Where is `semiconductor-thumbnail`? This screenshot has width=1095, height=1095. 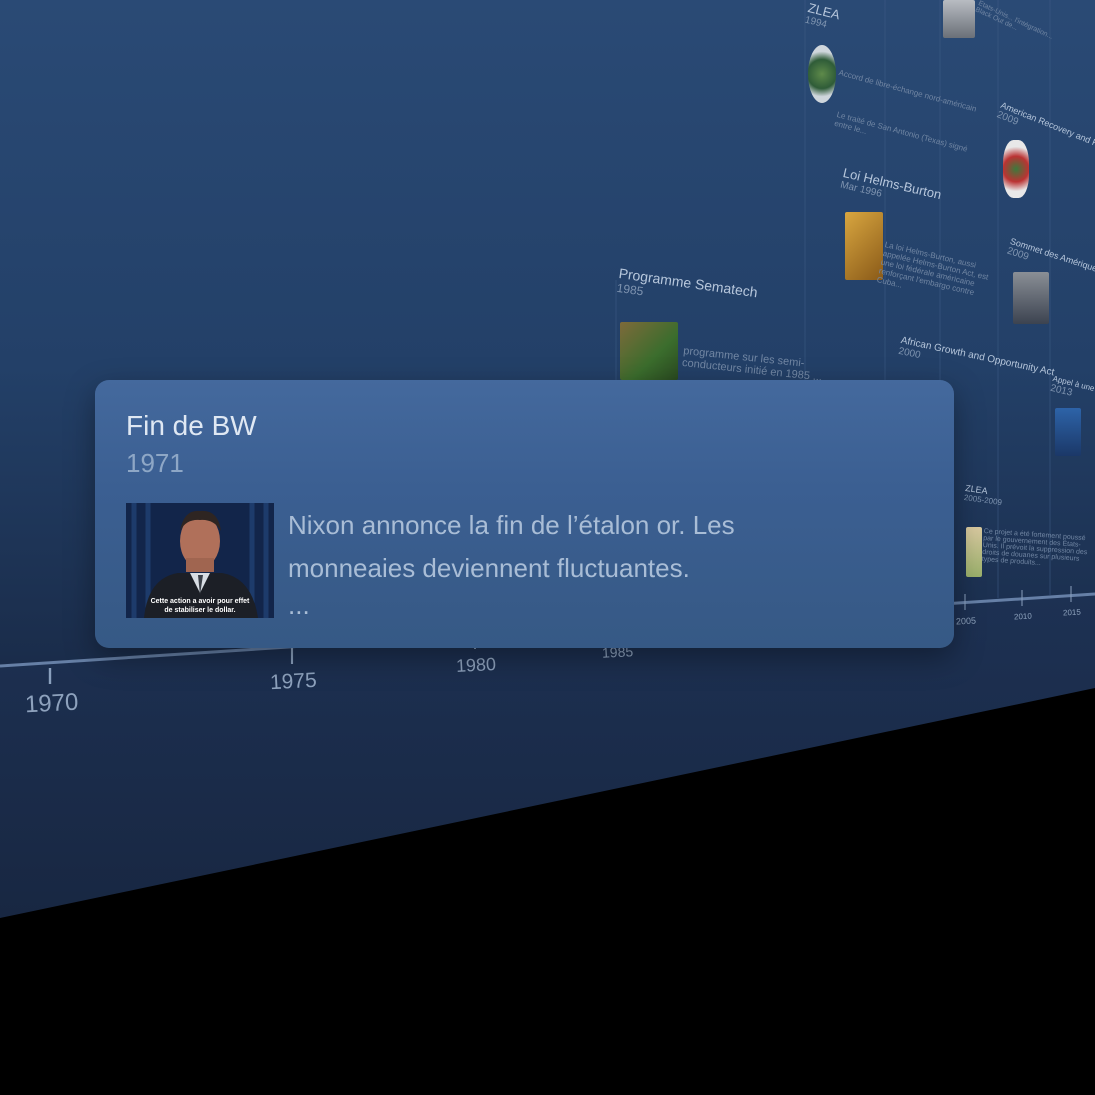 semiconductor-thumbnail is located at coordinates (649, 351).